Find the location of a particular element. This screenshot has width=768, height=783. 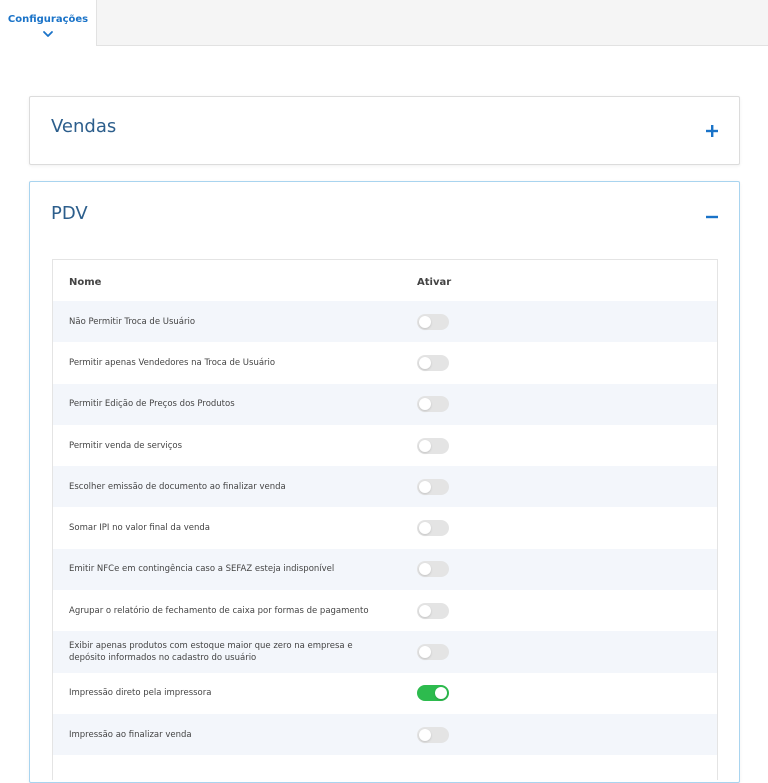

table-row: Impressão direto pela impressora is located at coordinates (385, 693).